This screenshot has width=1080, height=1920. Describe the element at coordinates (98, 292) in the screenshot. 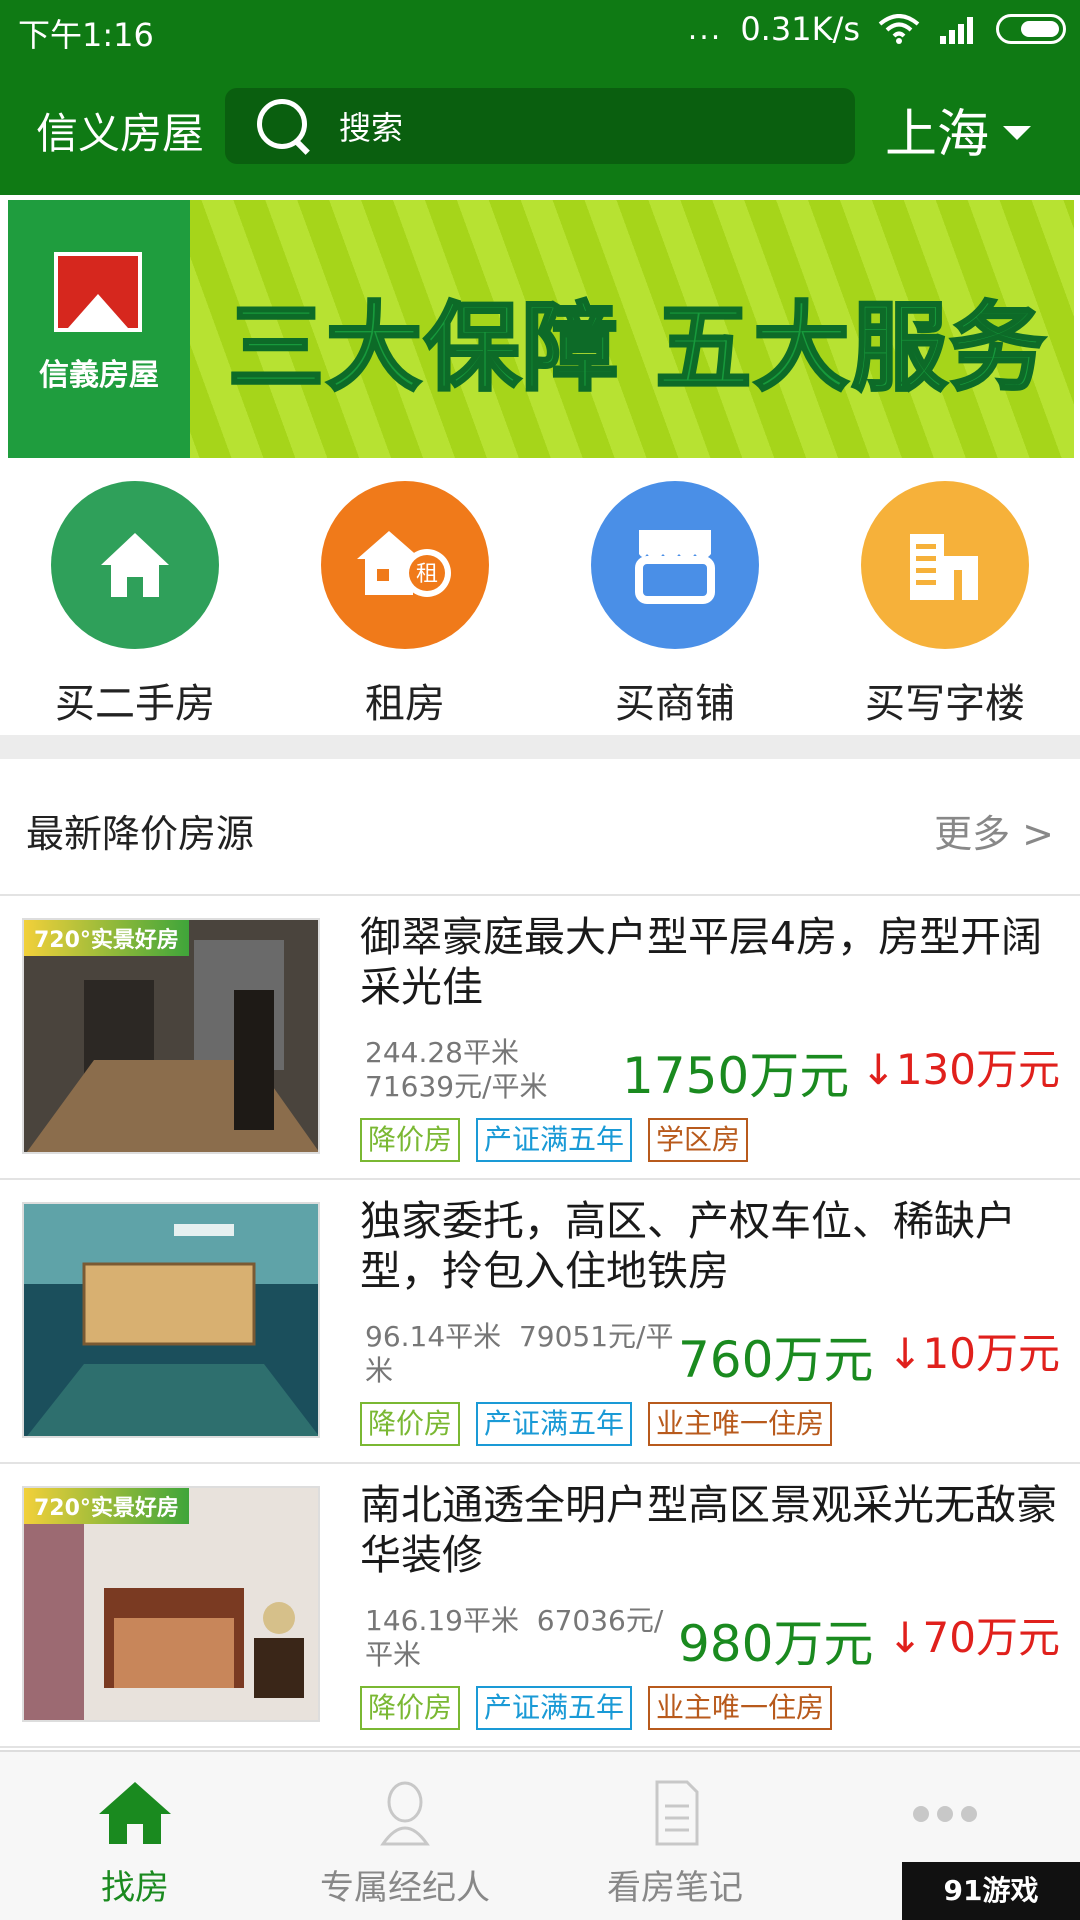

I see `brand-logo-icon` at that location.